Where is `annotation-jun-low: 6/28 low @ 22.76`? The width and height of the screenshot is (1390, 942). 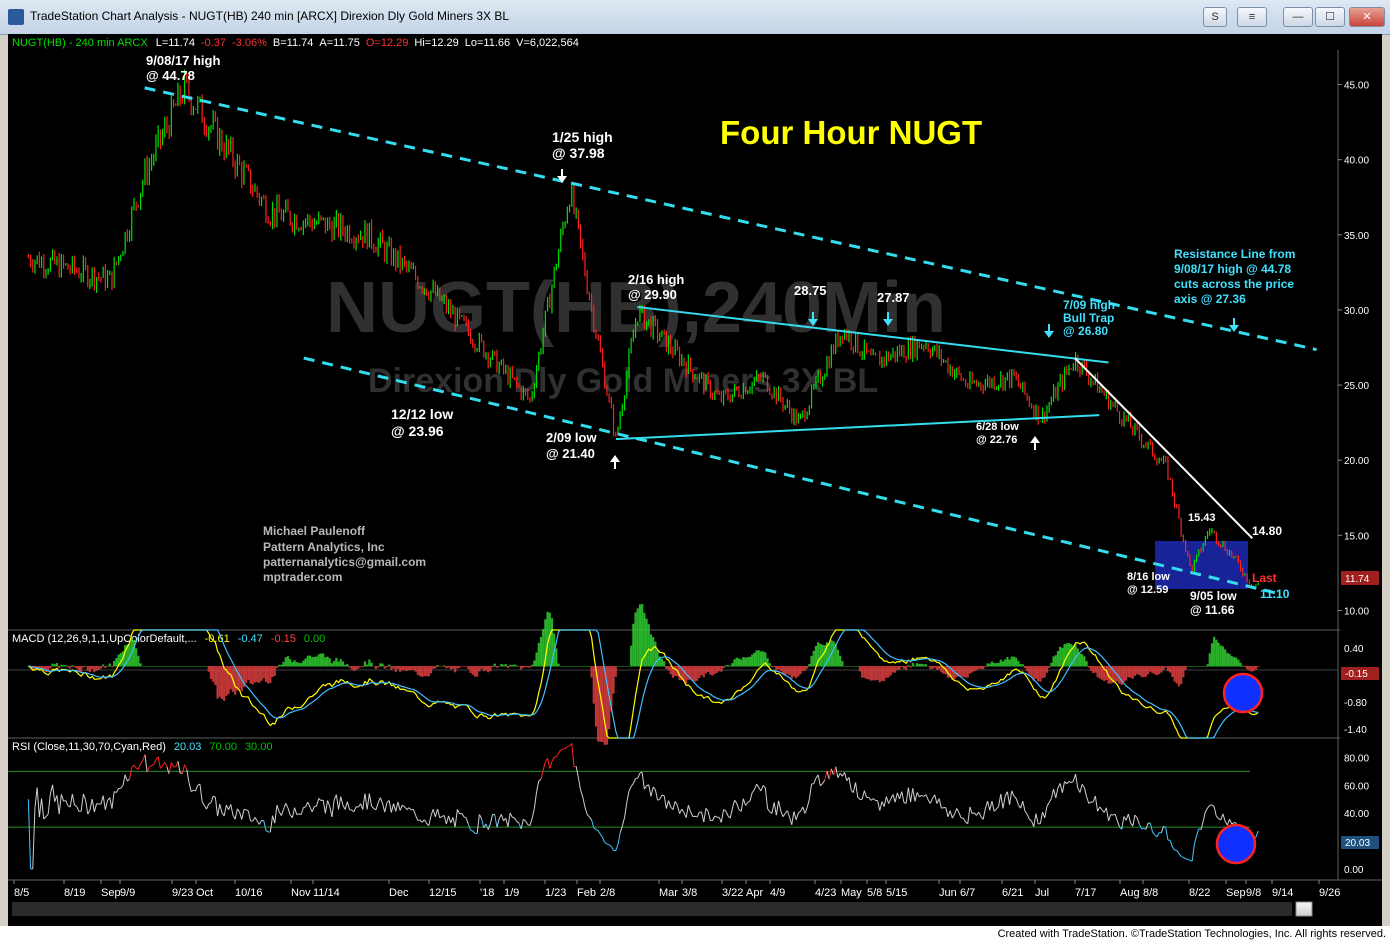 annotation-jun-low: 6/28 low @ 22.76 is located at coordinates (999, 433).